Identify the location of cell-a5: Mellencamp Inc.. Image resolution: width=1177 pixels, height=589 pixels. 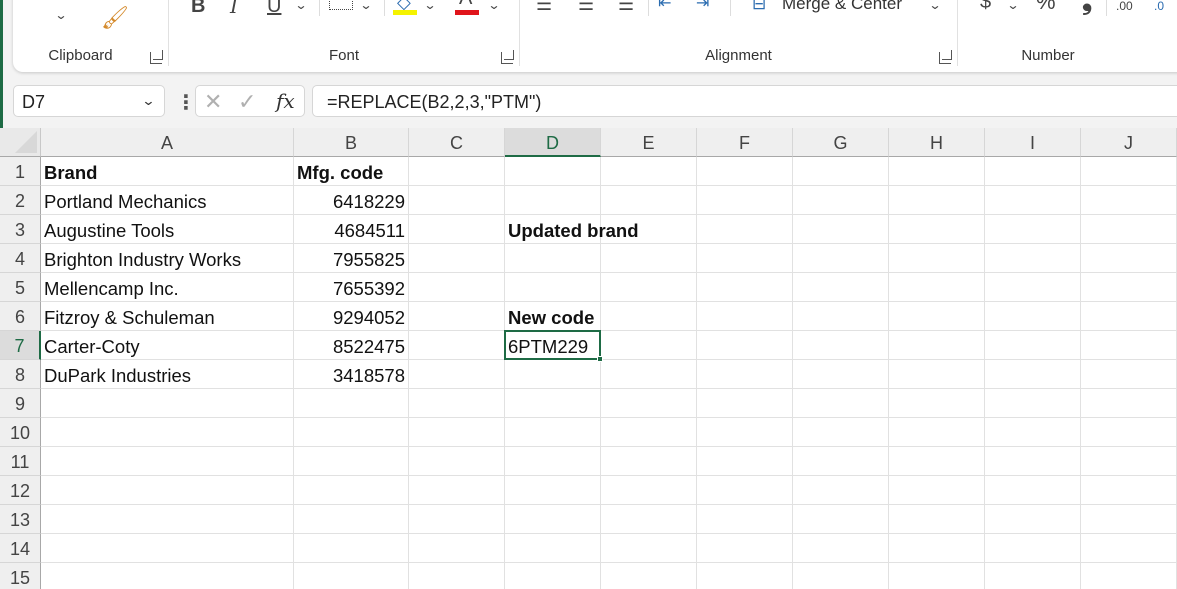
(167, 287).